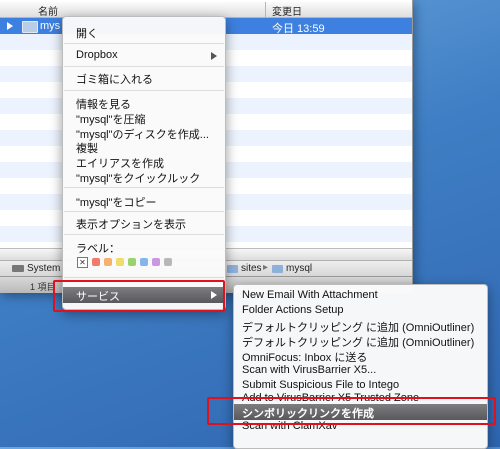  What do you see at coordinates (144, 32) in the screenshot?
I see `menu-item-open: 開く` at bounding box center [144, 32].